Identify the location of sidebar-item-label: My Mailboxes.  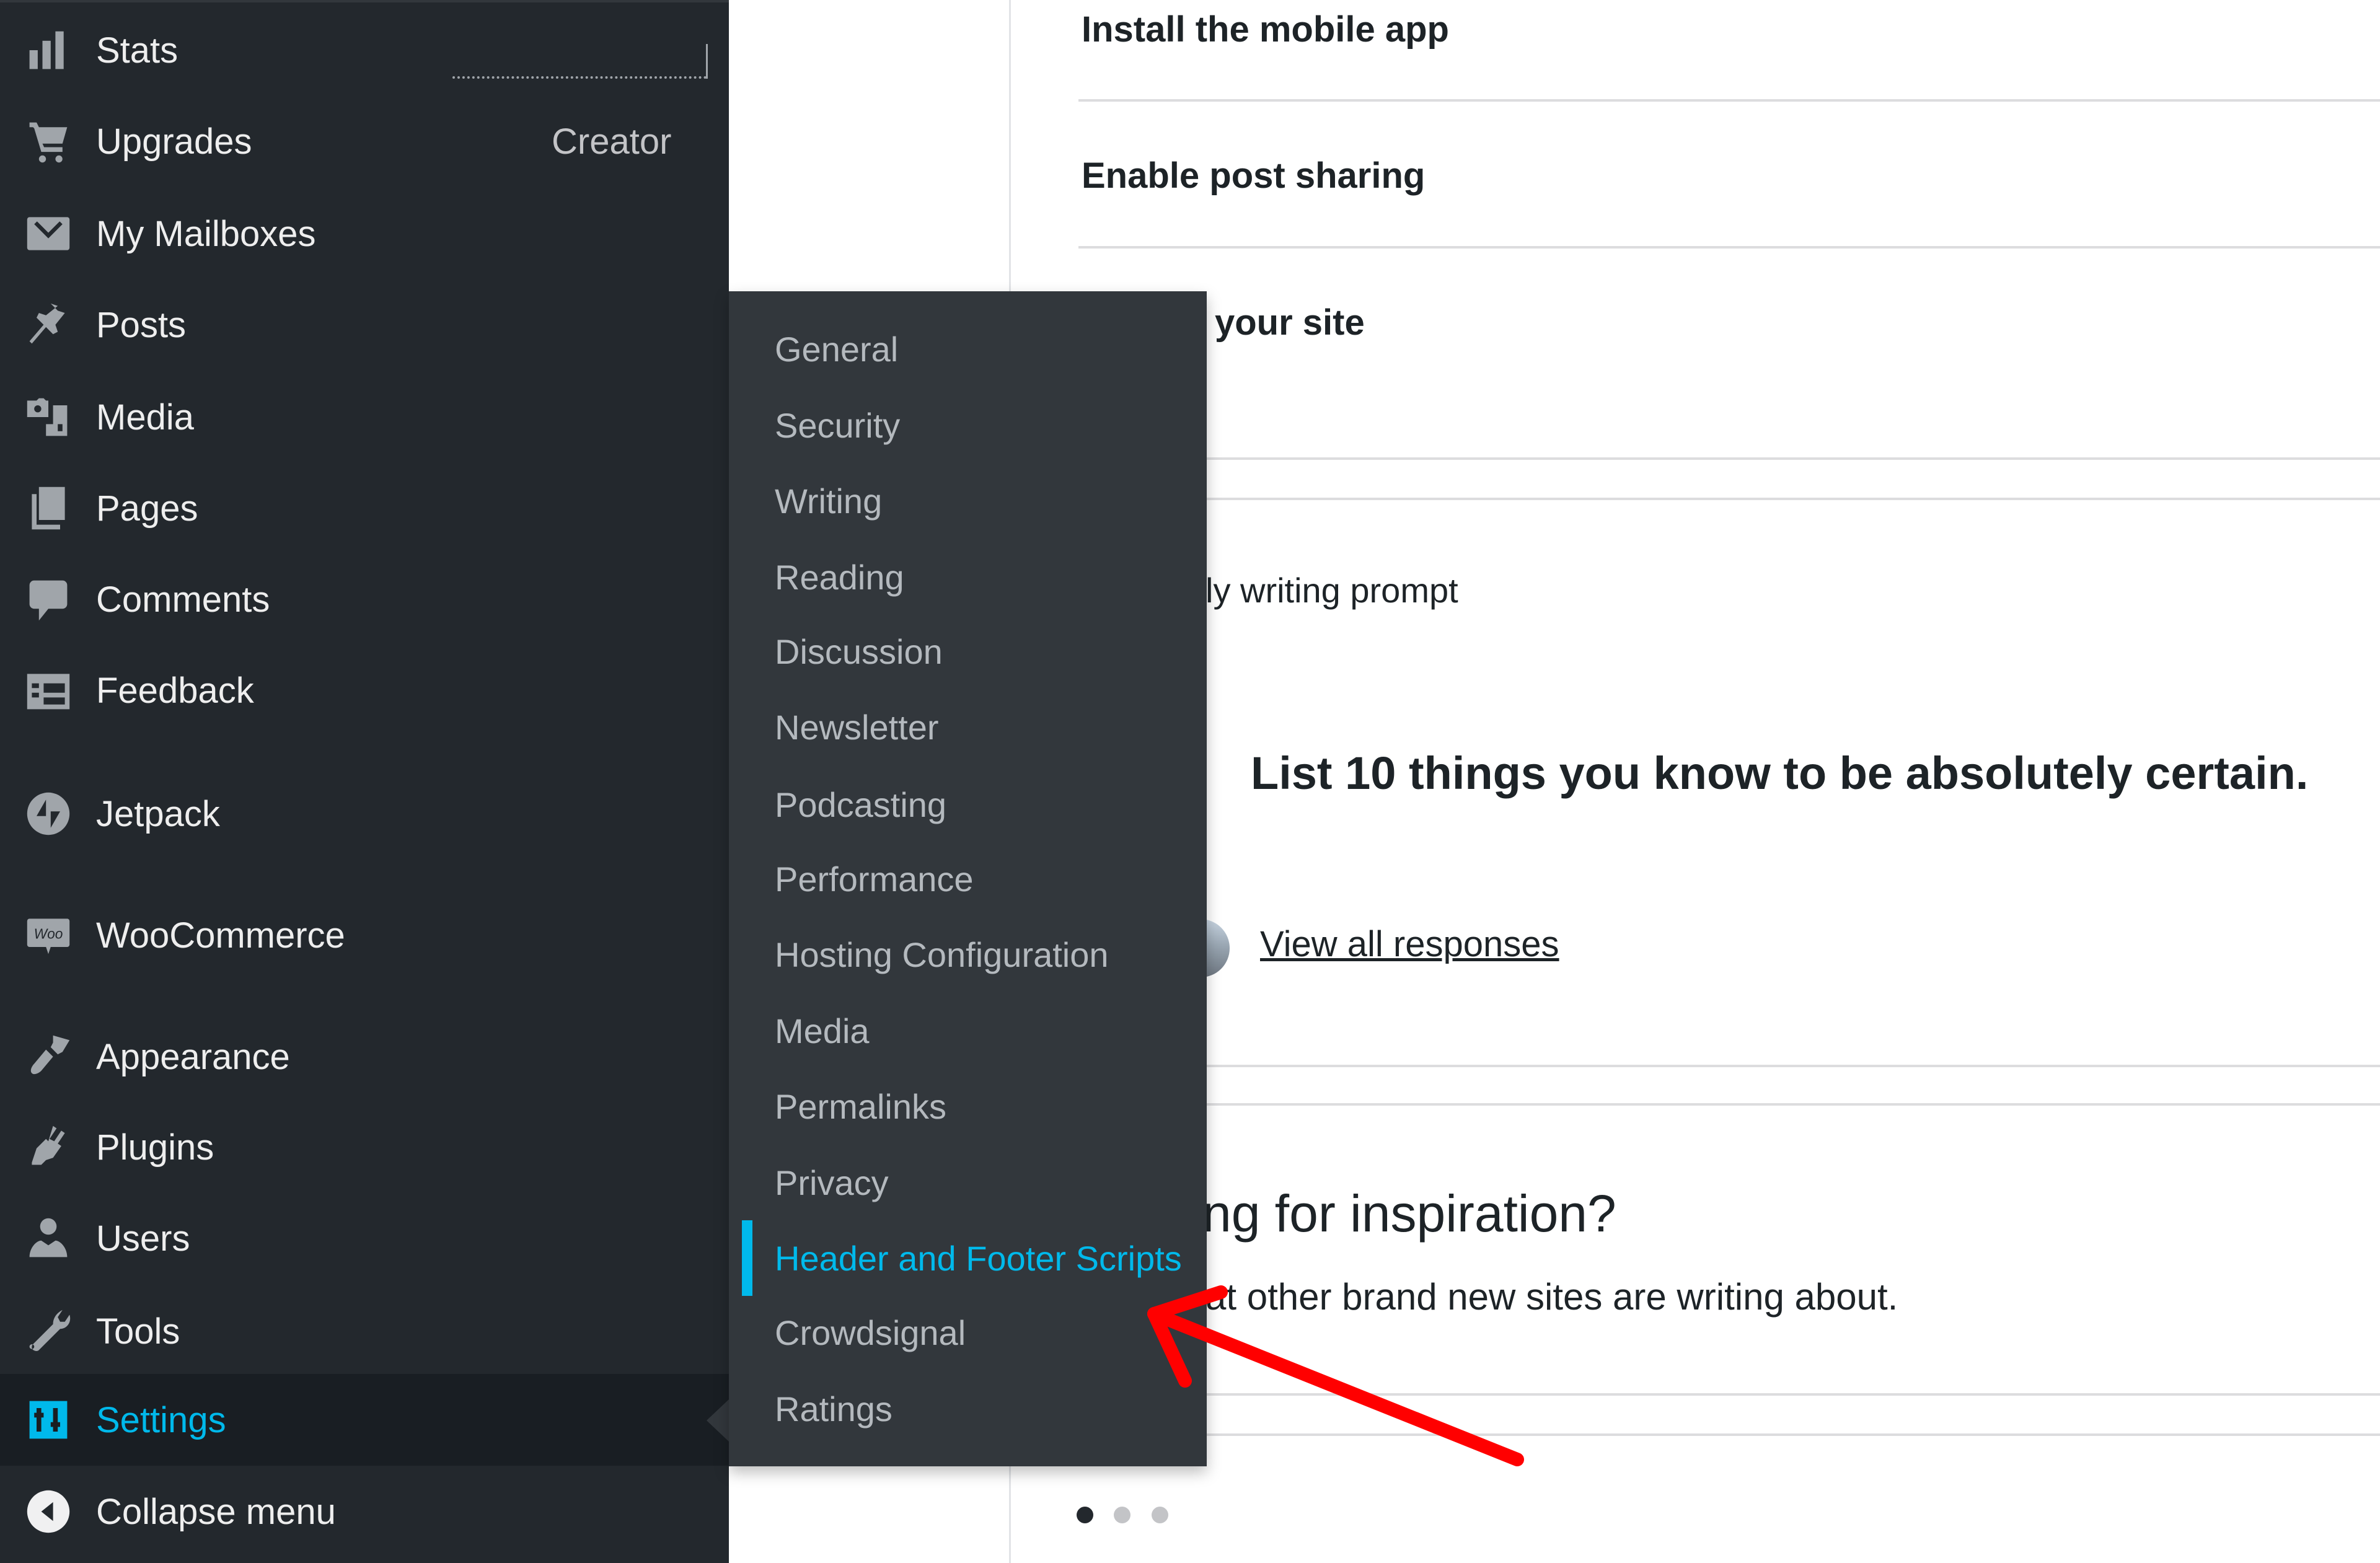
(206, 233).